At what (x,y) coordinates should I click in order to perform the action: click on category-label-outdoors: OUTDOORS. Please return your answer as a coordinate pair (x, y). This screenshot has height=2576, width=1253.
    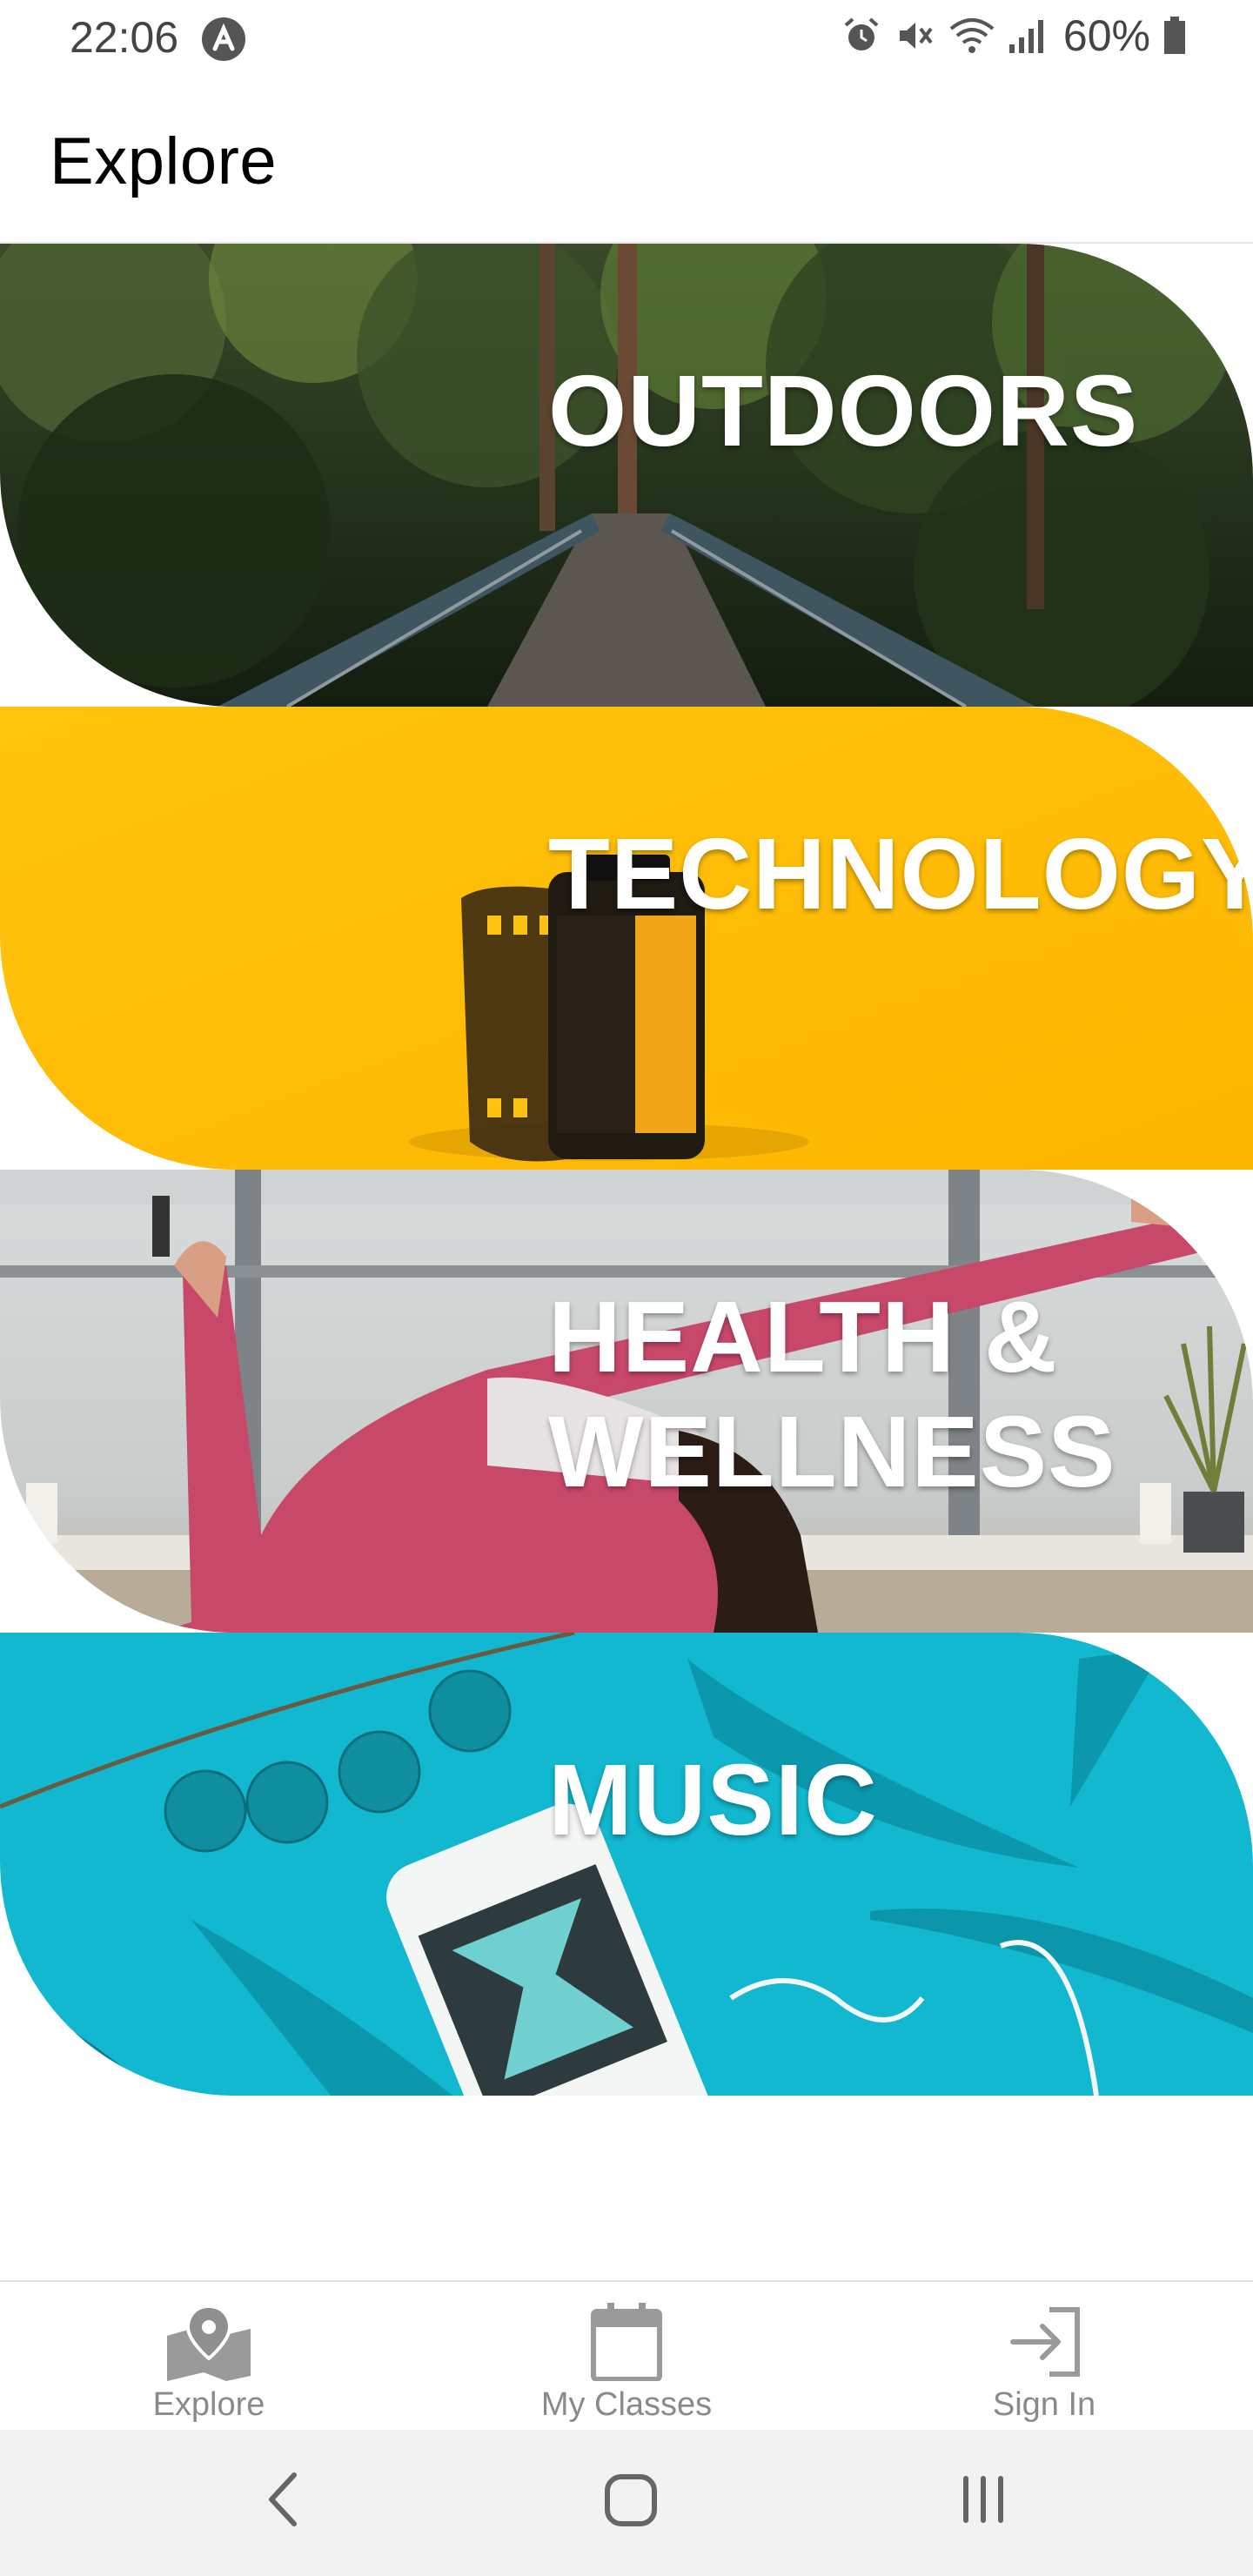
    Looking at the image, I should click on (843, 411).